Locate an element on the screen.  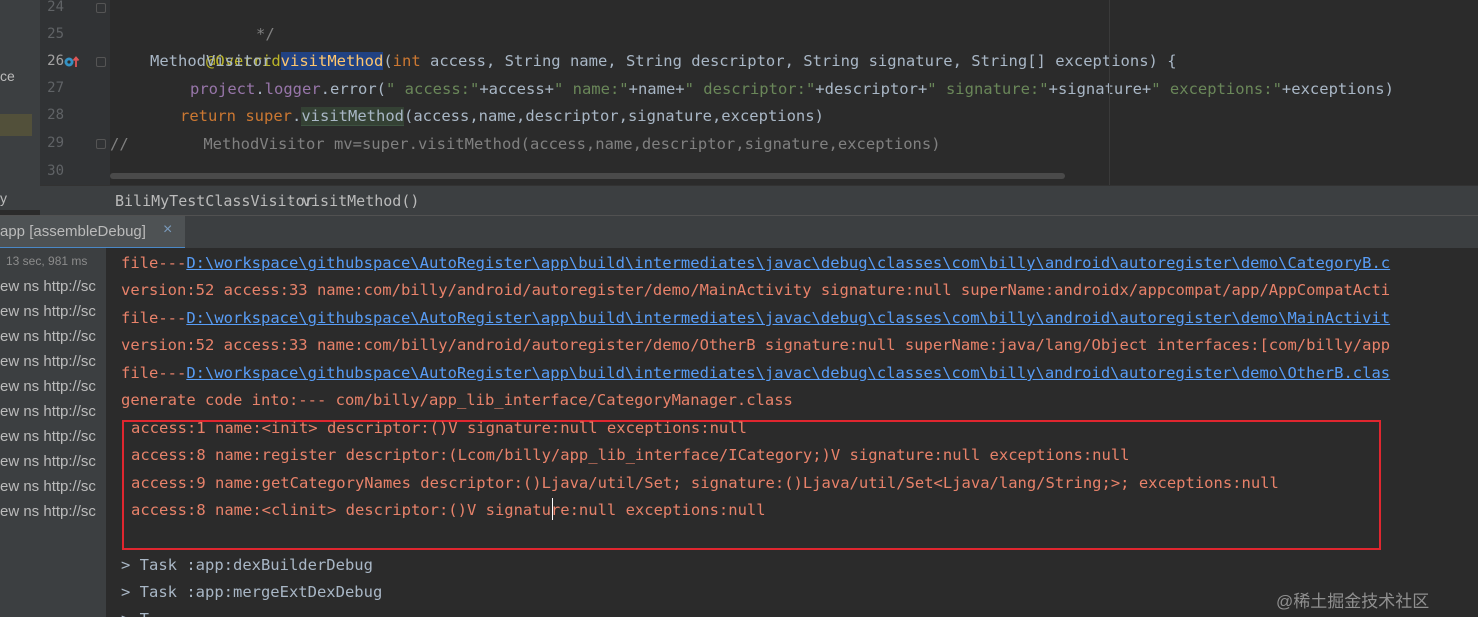
line-number: 29 is located at coordinates (55, 143).